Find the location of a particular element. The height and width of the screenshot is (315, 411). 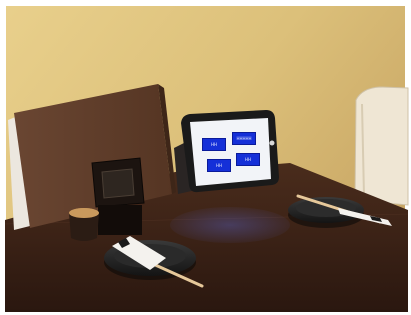

toothpick-holder is located at coordinates (84, 213).